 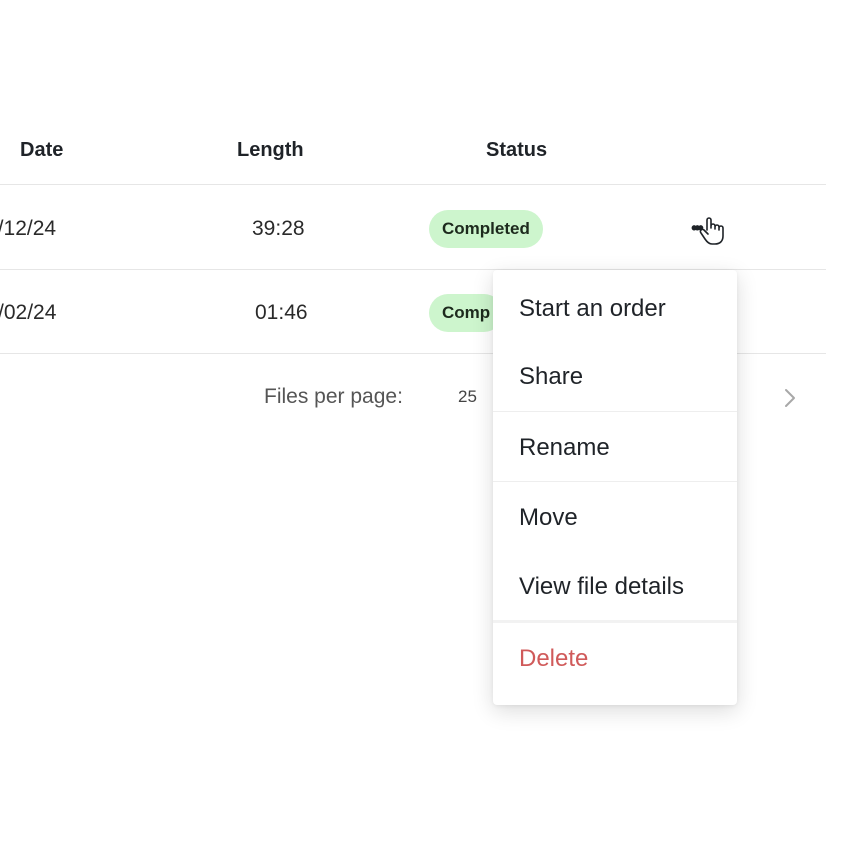 What do you see at coordinates (551, 377) in the screenshot?
I see `menu-item-share: Share` at bounding box center [551, 377].